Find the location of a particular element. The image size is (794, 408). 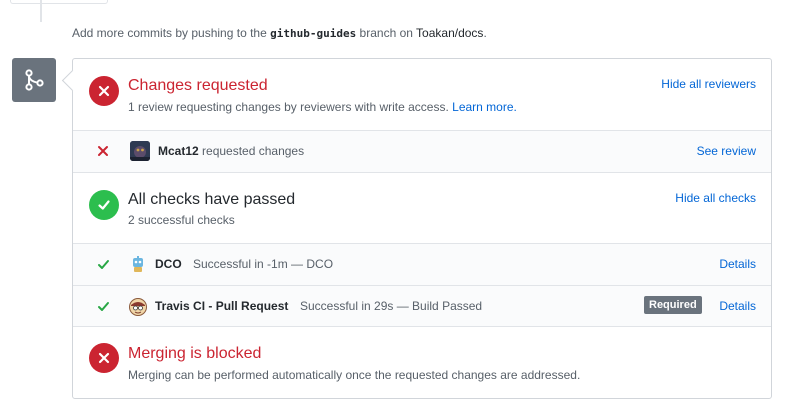

see-review-link: See review is located at coordinates (726, 151).